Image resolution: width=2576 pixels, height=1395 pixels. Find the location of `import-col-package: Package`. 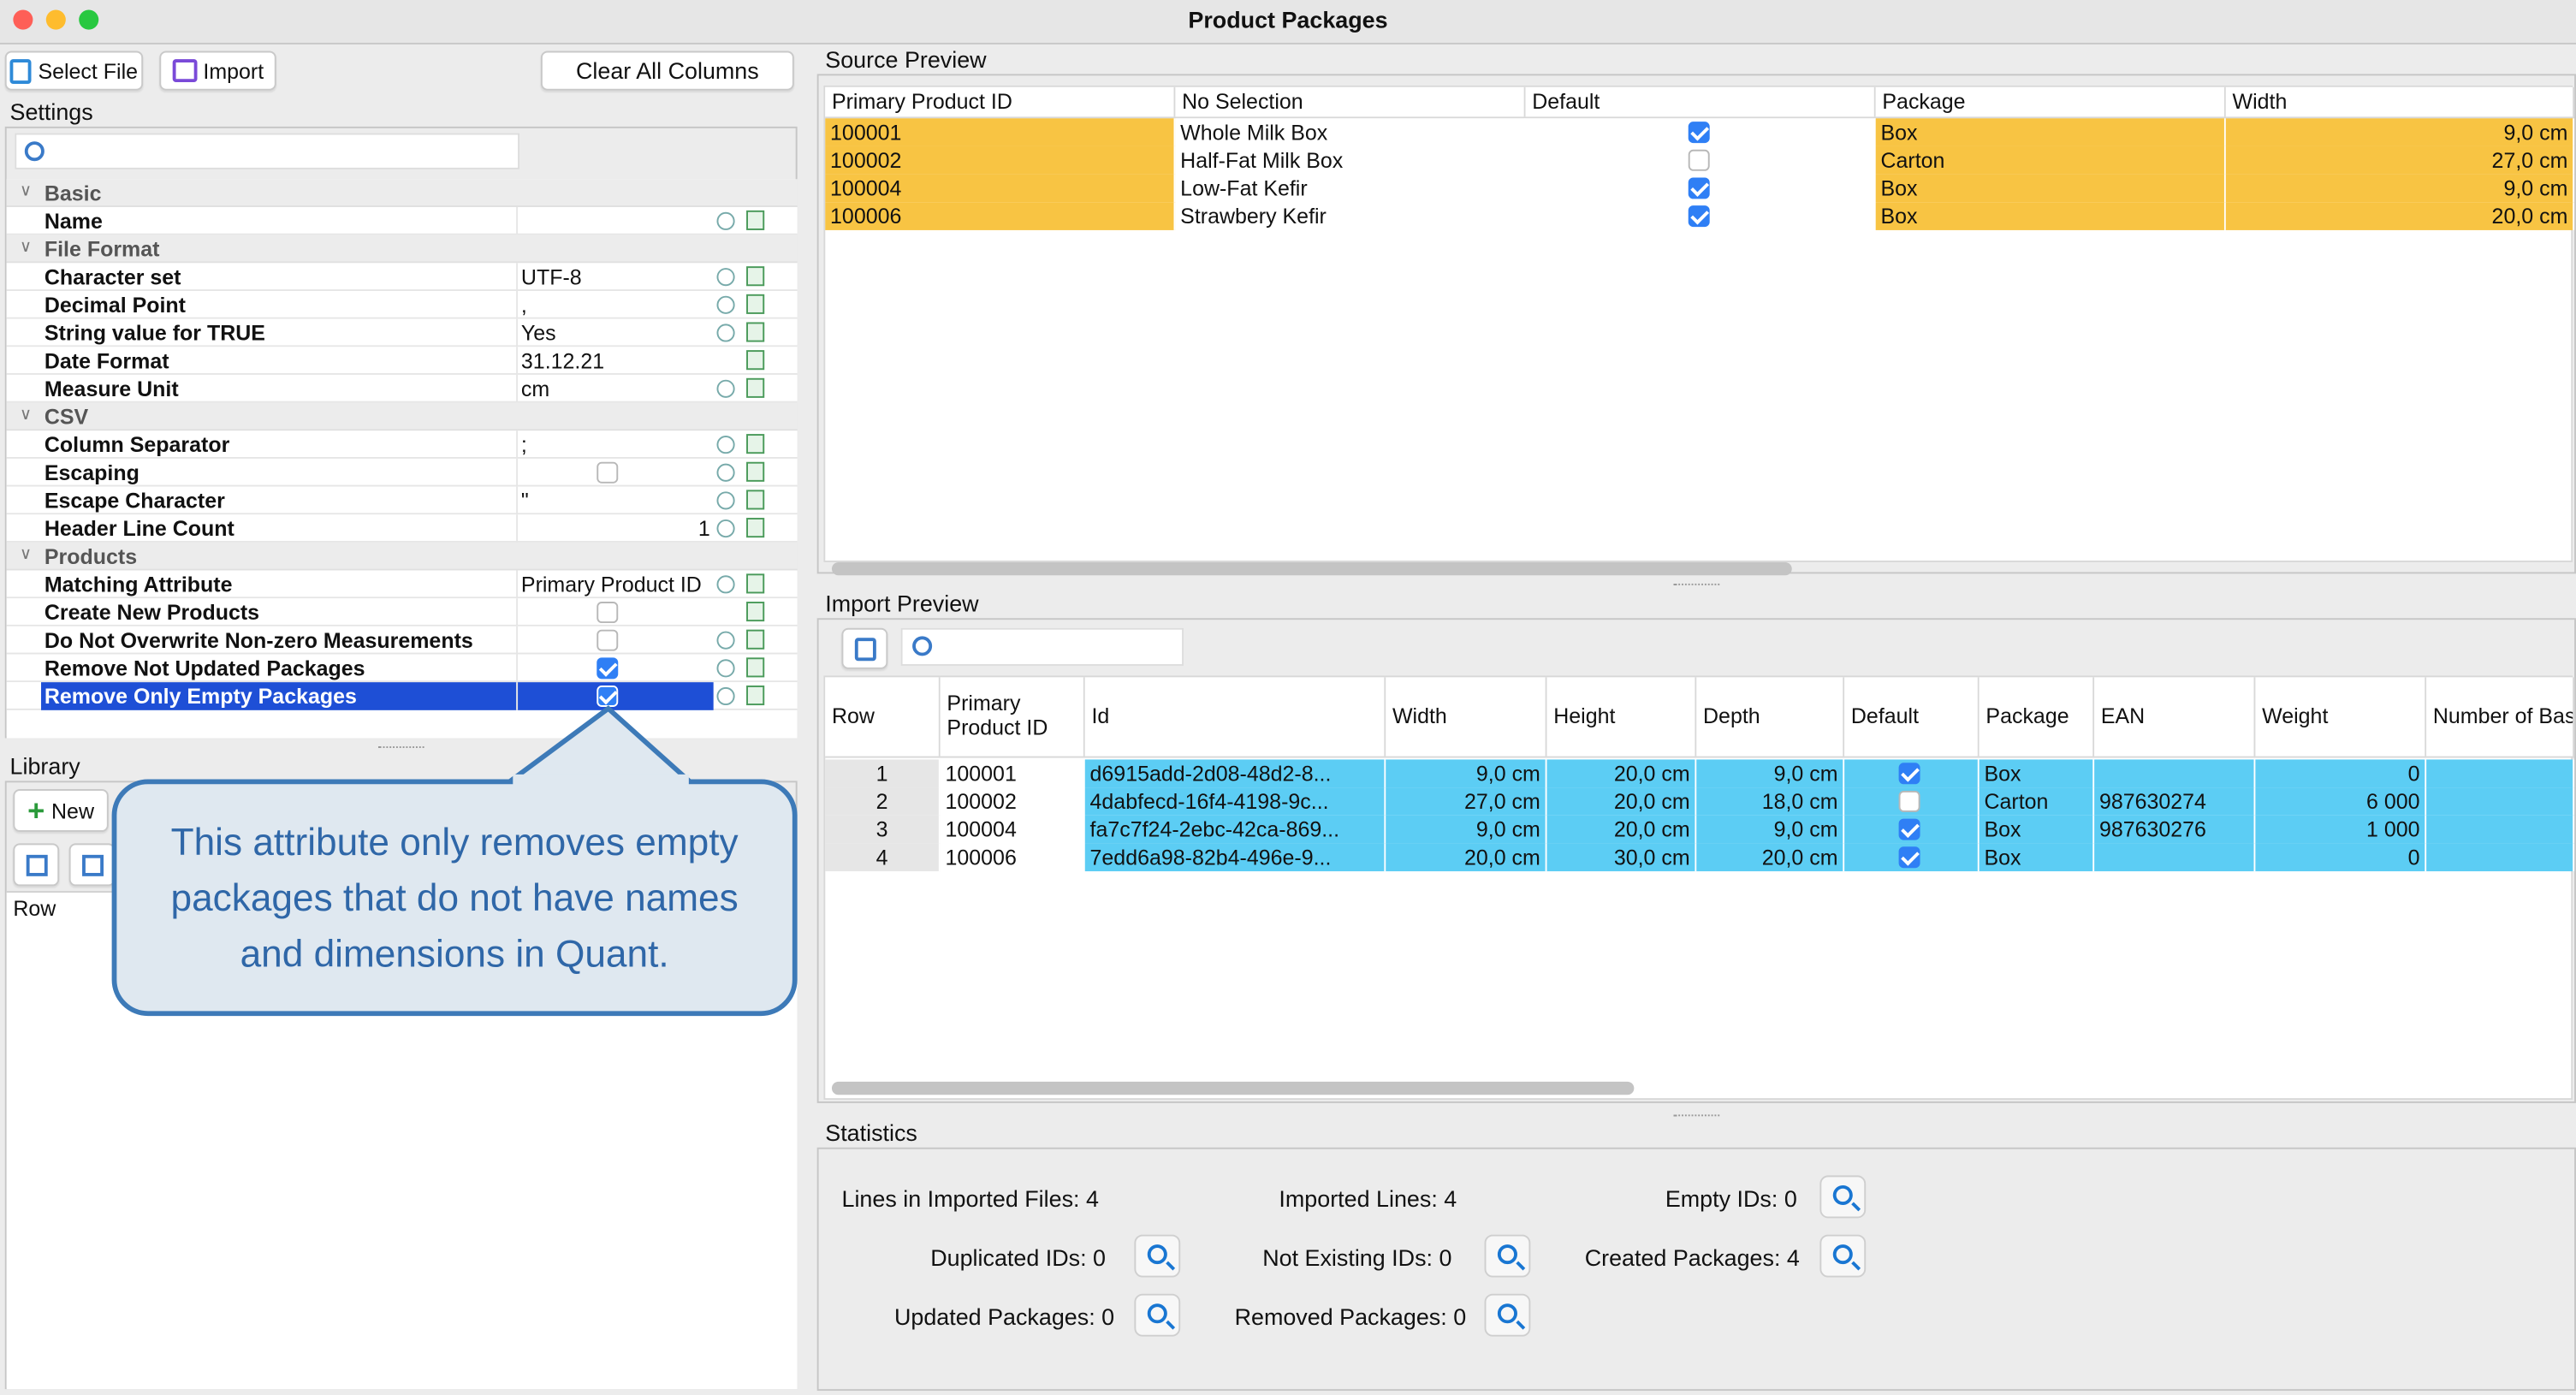

import-col-package: Package is located at coordinates (2037, 717).